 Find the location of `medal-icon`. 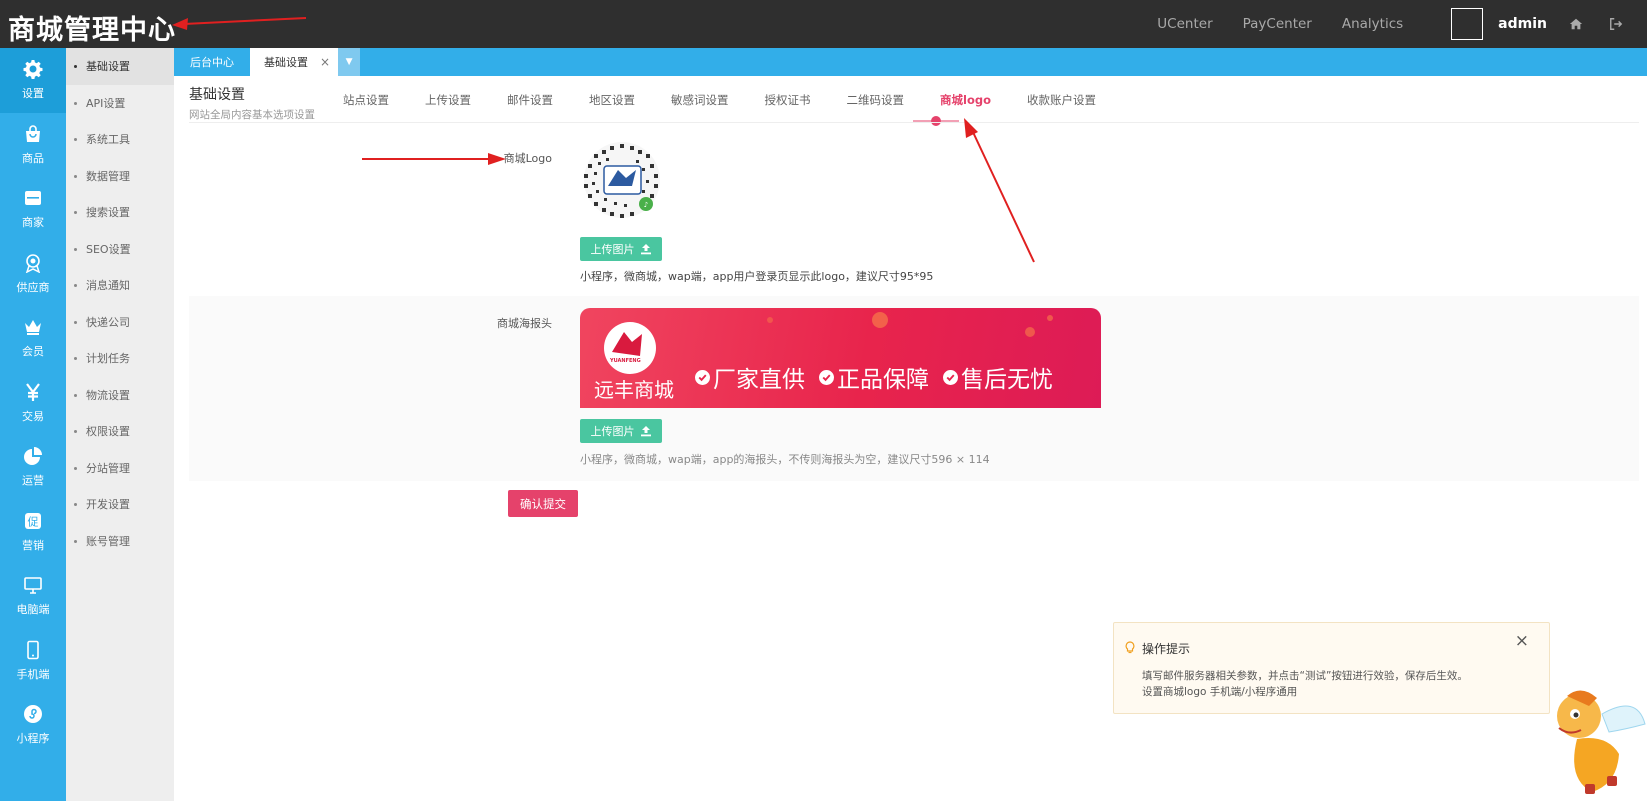

medal-icon is located at coordinates (33, 263).